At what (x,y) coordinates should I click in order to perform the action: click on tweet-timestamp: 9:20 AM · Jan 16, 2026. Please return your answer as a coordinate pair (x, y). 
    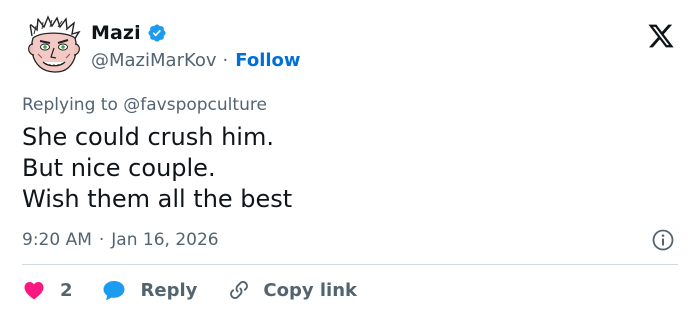
    Looking at the image, I should click on (120, 240).